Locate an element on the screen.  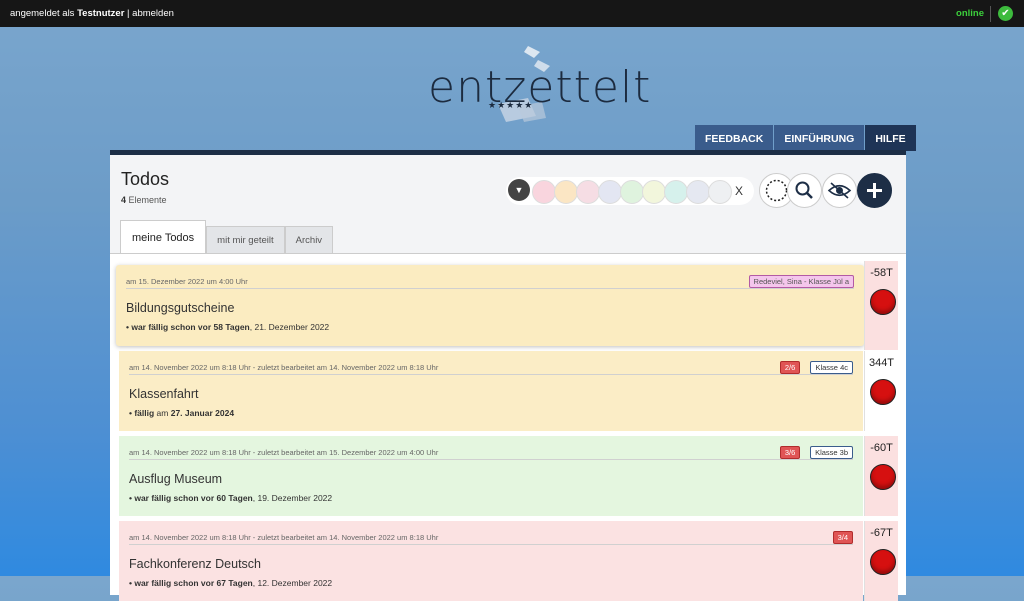
status-divider is located at coordinates (990, 14).